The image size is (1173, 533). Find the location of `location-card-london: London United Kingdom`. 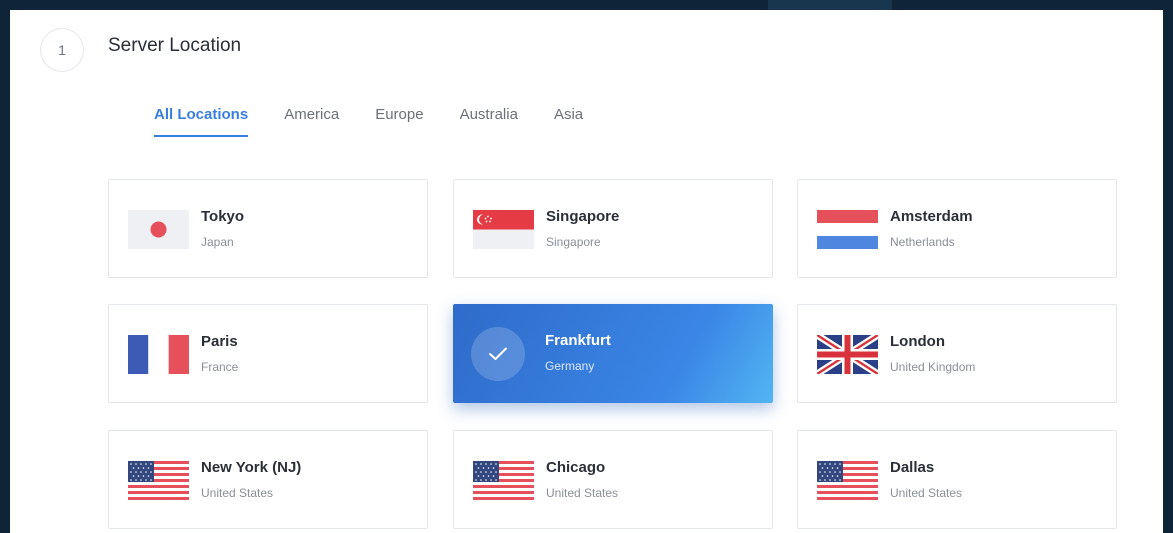

location-card-london: London United Kingdom is located at coordinates (957, 353).